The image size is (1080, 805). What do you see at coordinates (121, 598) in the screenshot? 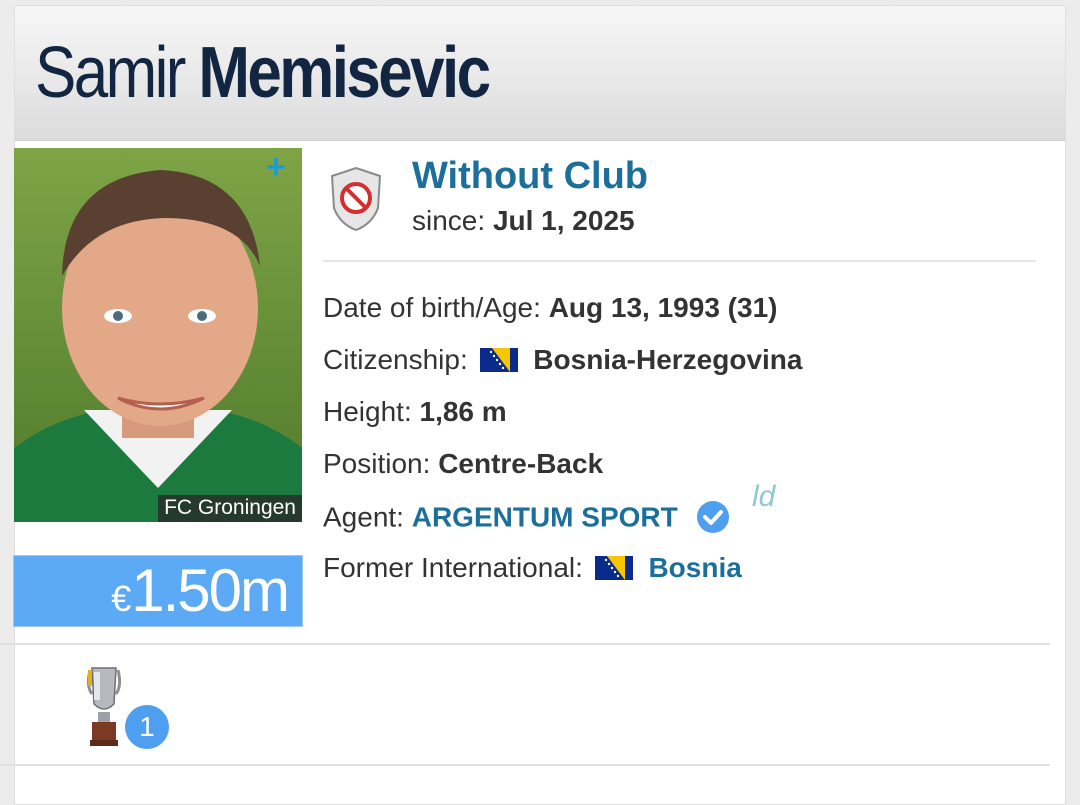
I see `market-value-currency: €` at bounding box center [121, 598].